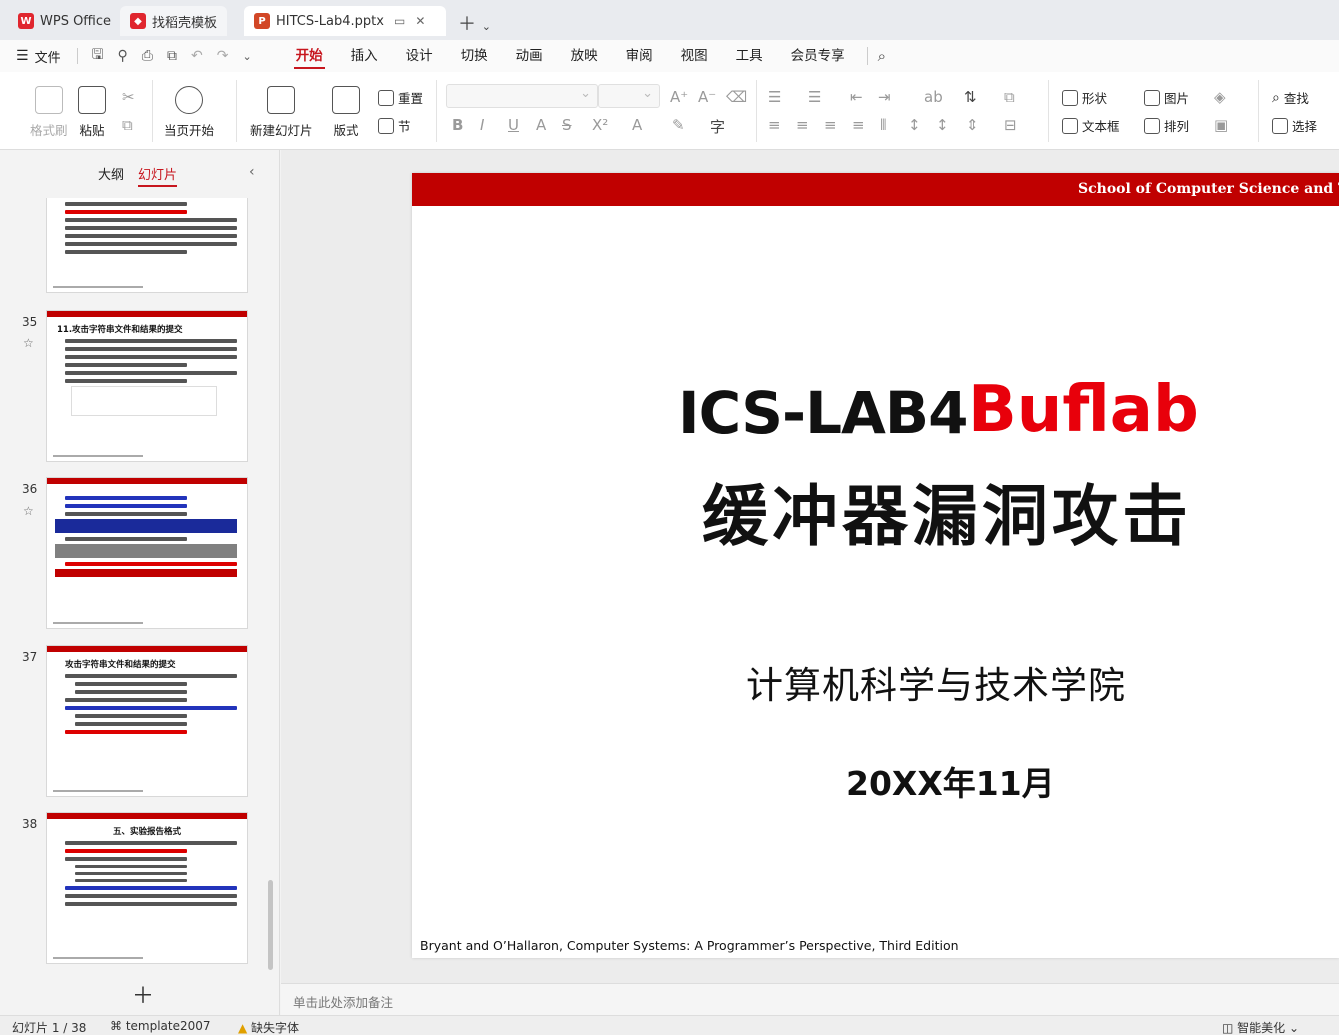  I want to click on beautify-icon: ◫, so click(1230, 1028).